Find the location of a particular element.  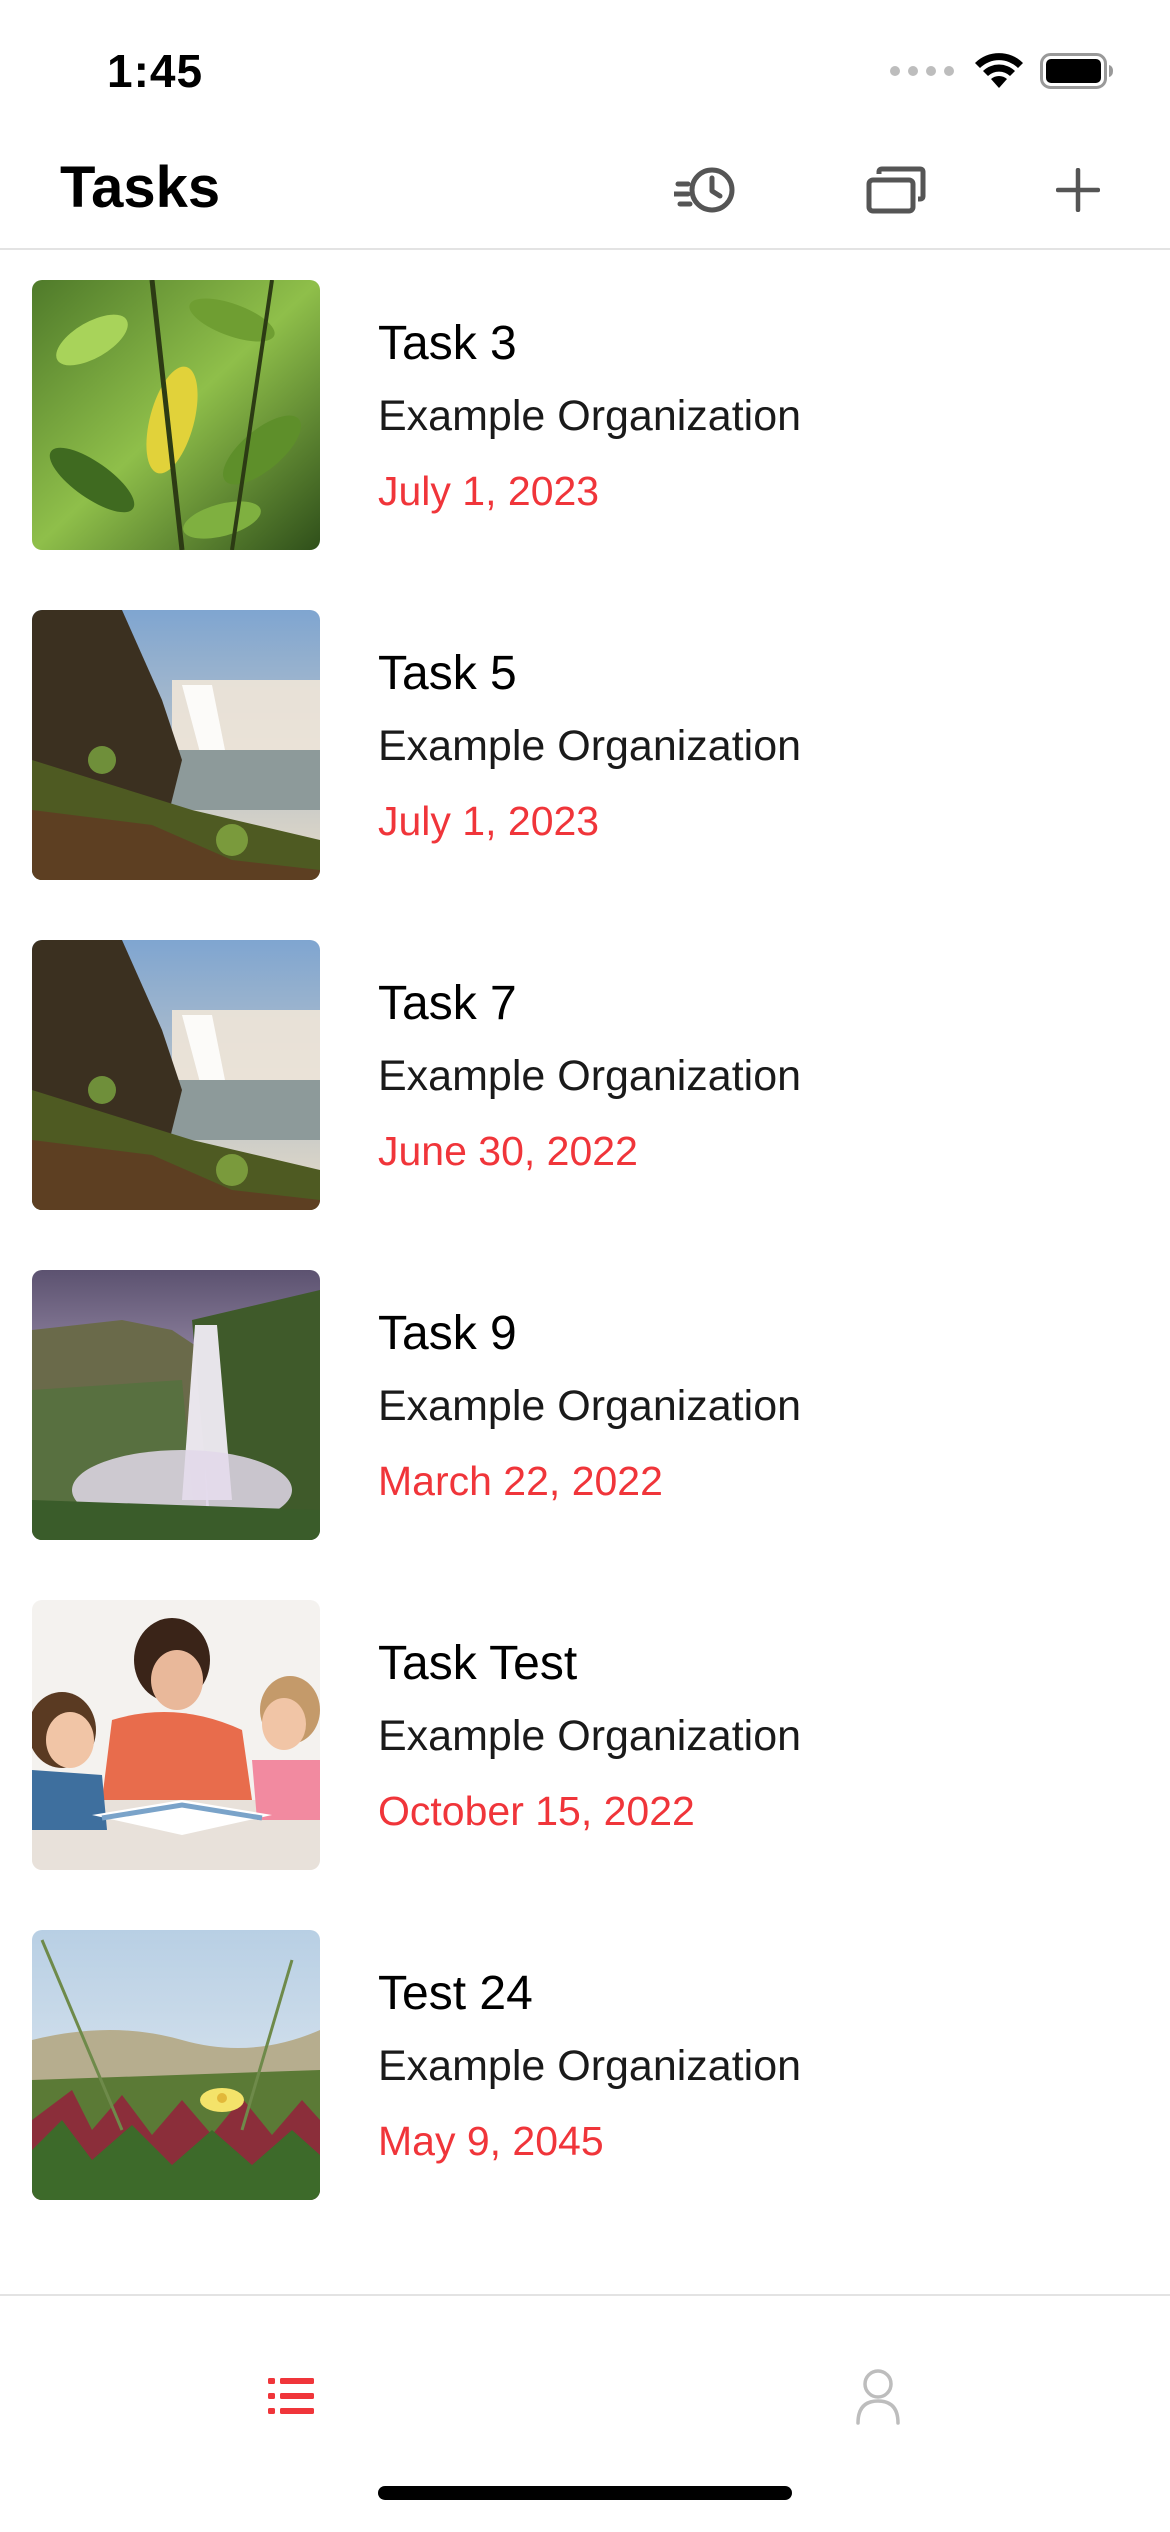

gallery-button is located at coordinates (896, 190).